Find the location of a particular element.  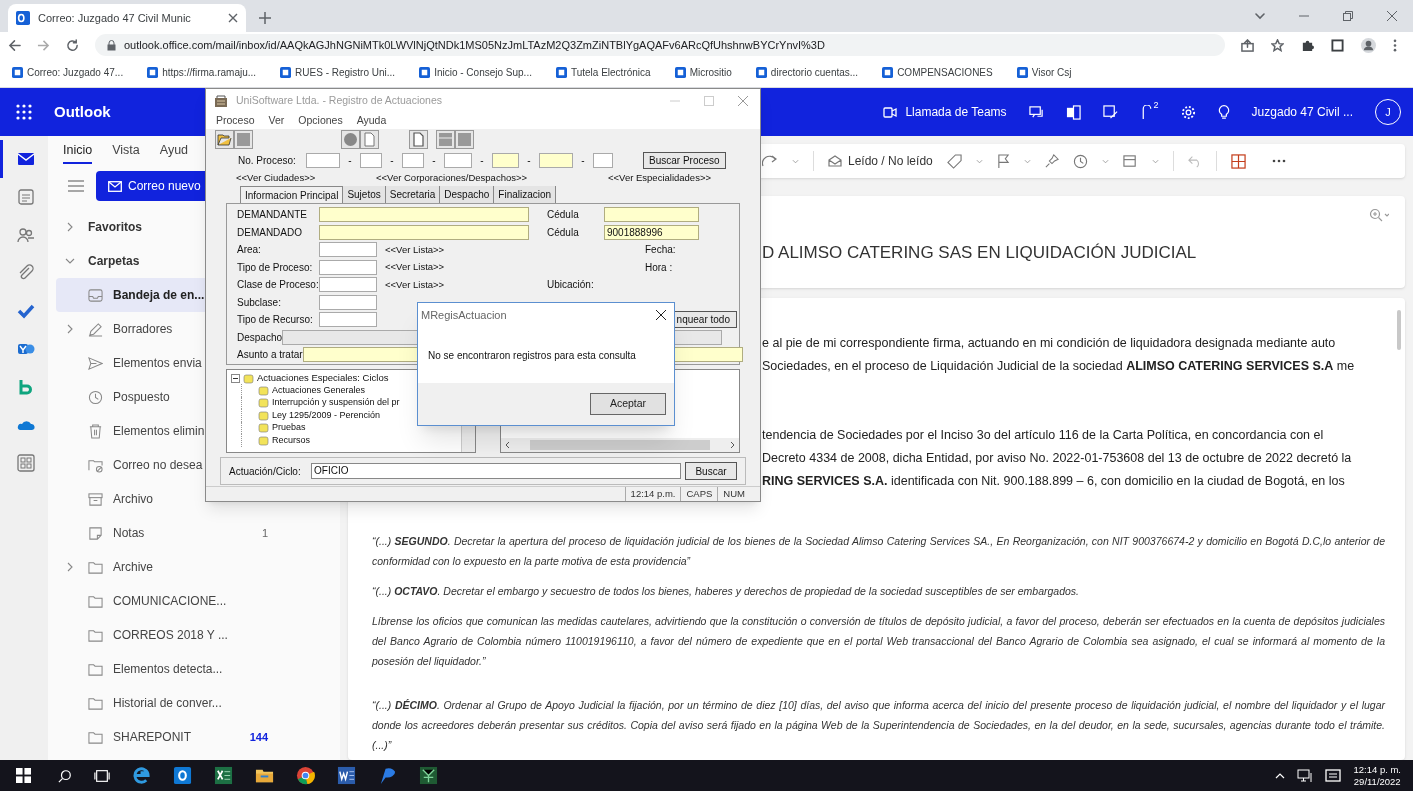

search-button: Buscar is located at coordinates (711, 471).